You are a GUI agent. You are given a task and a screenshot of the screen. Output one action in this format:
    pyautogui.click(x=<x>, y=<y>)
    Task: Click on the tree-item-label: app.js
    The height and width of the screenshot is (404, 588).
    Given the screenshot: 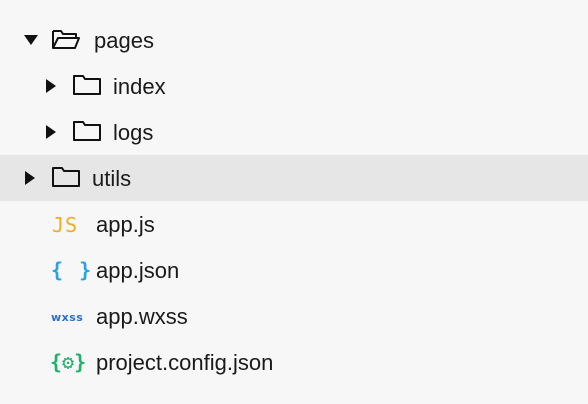 What is the action you would take?
    pyautogui.click(x=125, y=224)
    